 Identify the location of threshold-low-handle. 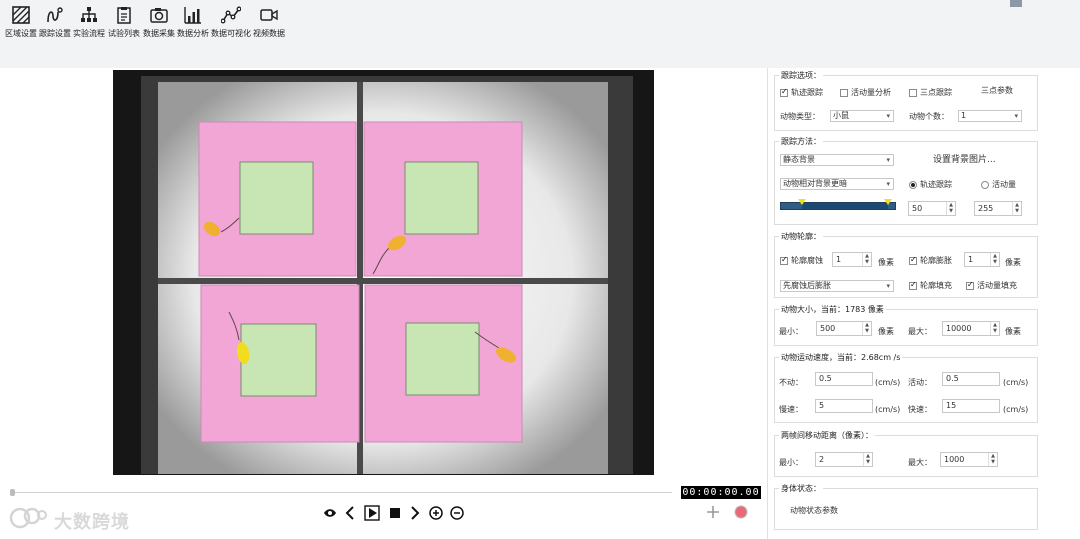
(802, 202).